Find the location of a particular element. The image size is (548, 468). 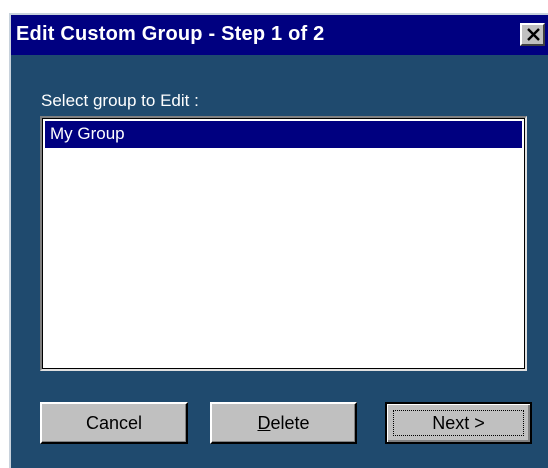

delete-button-label: Delete is located at coordinates (283, 423).